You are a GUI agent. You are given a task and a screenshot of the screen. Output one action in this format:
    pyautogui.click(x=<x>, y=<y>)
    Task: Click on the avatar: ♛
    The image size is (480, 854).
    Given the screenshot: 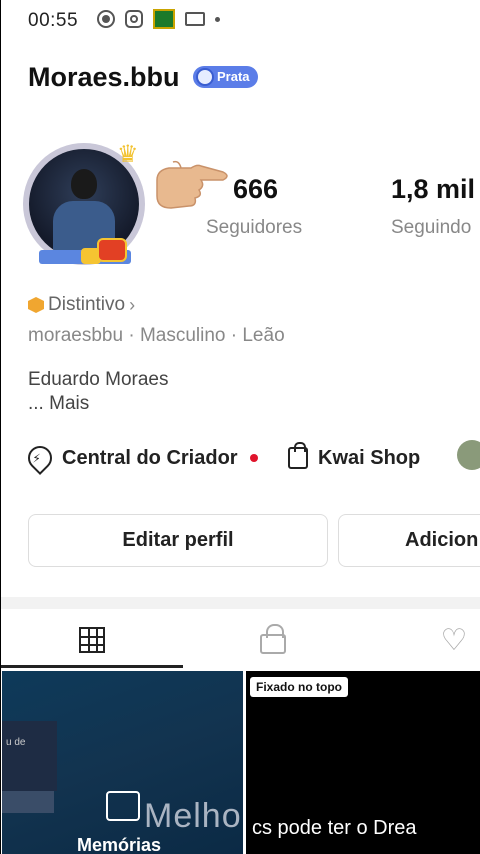 What is the action you would take?
    pyautogui.click(x=86, y=205)
    